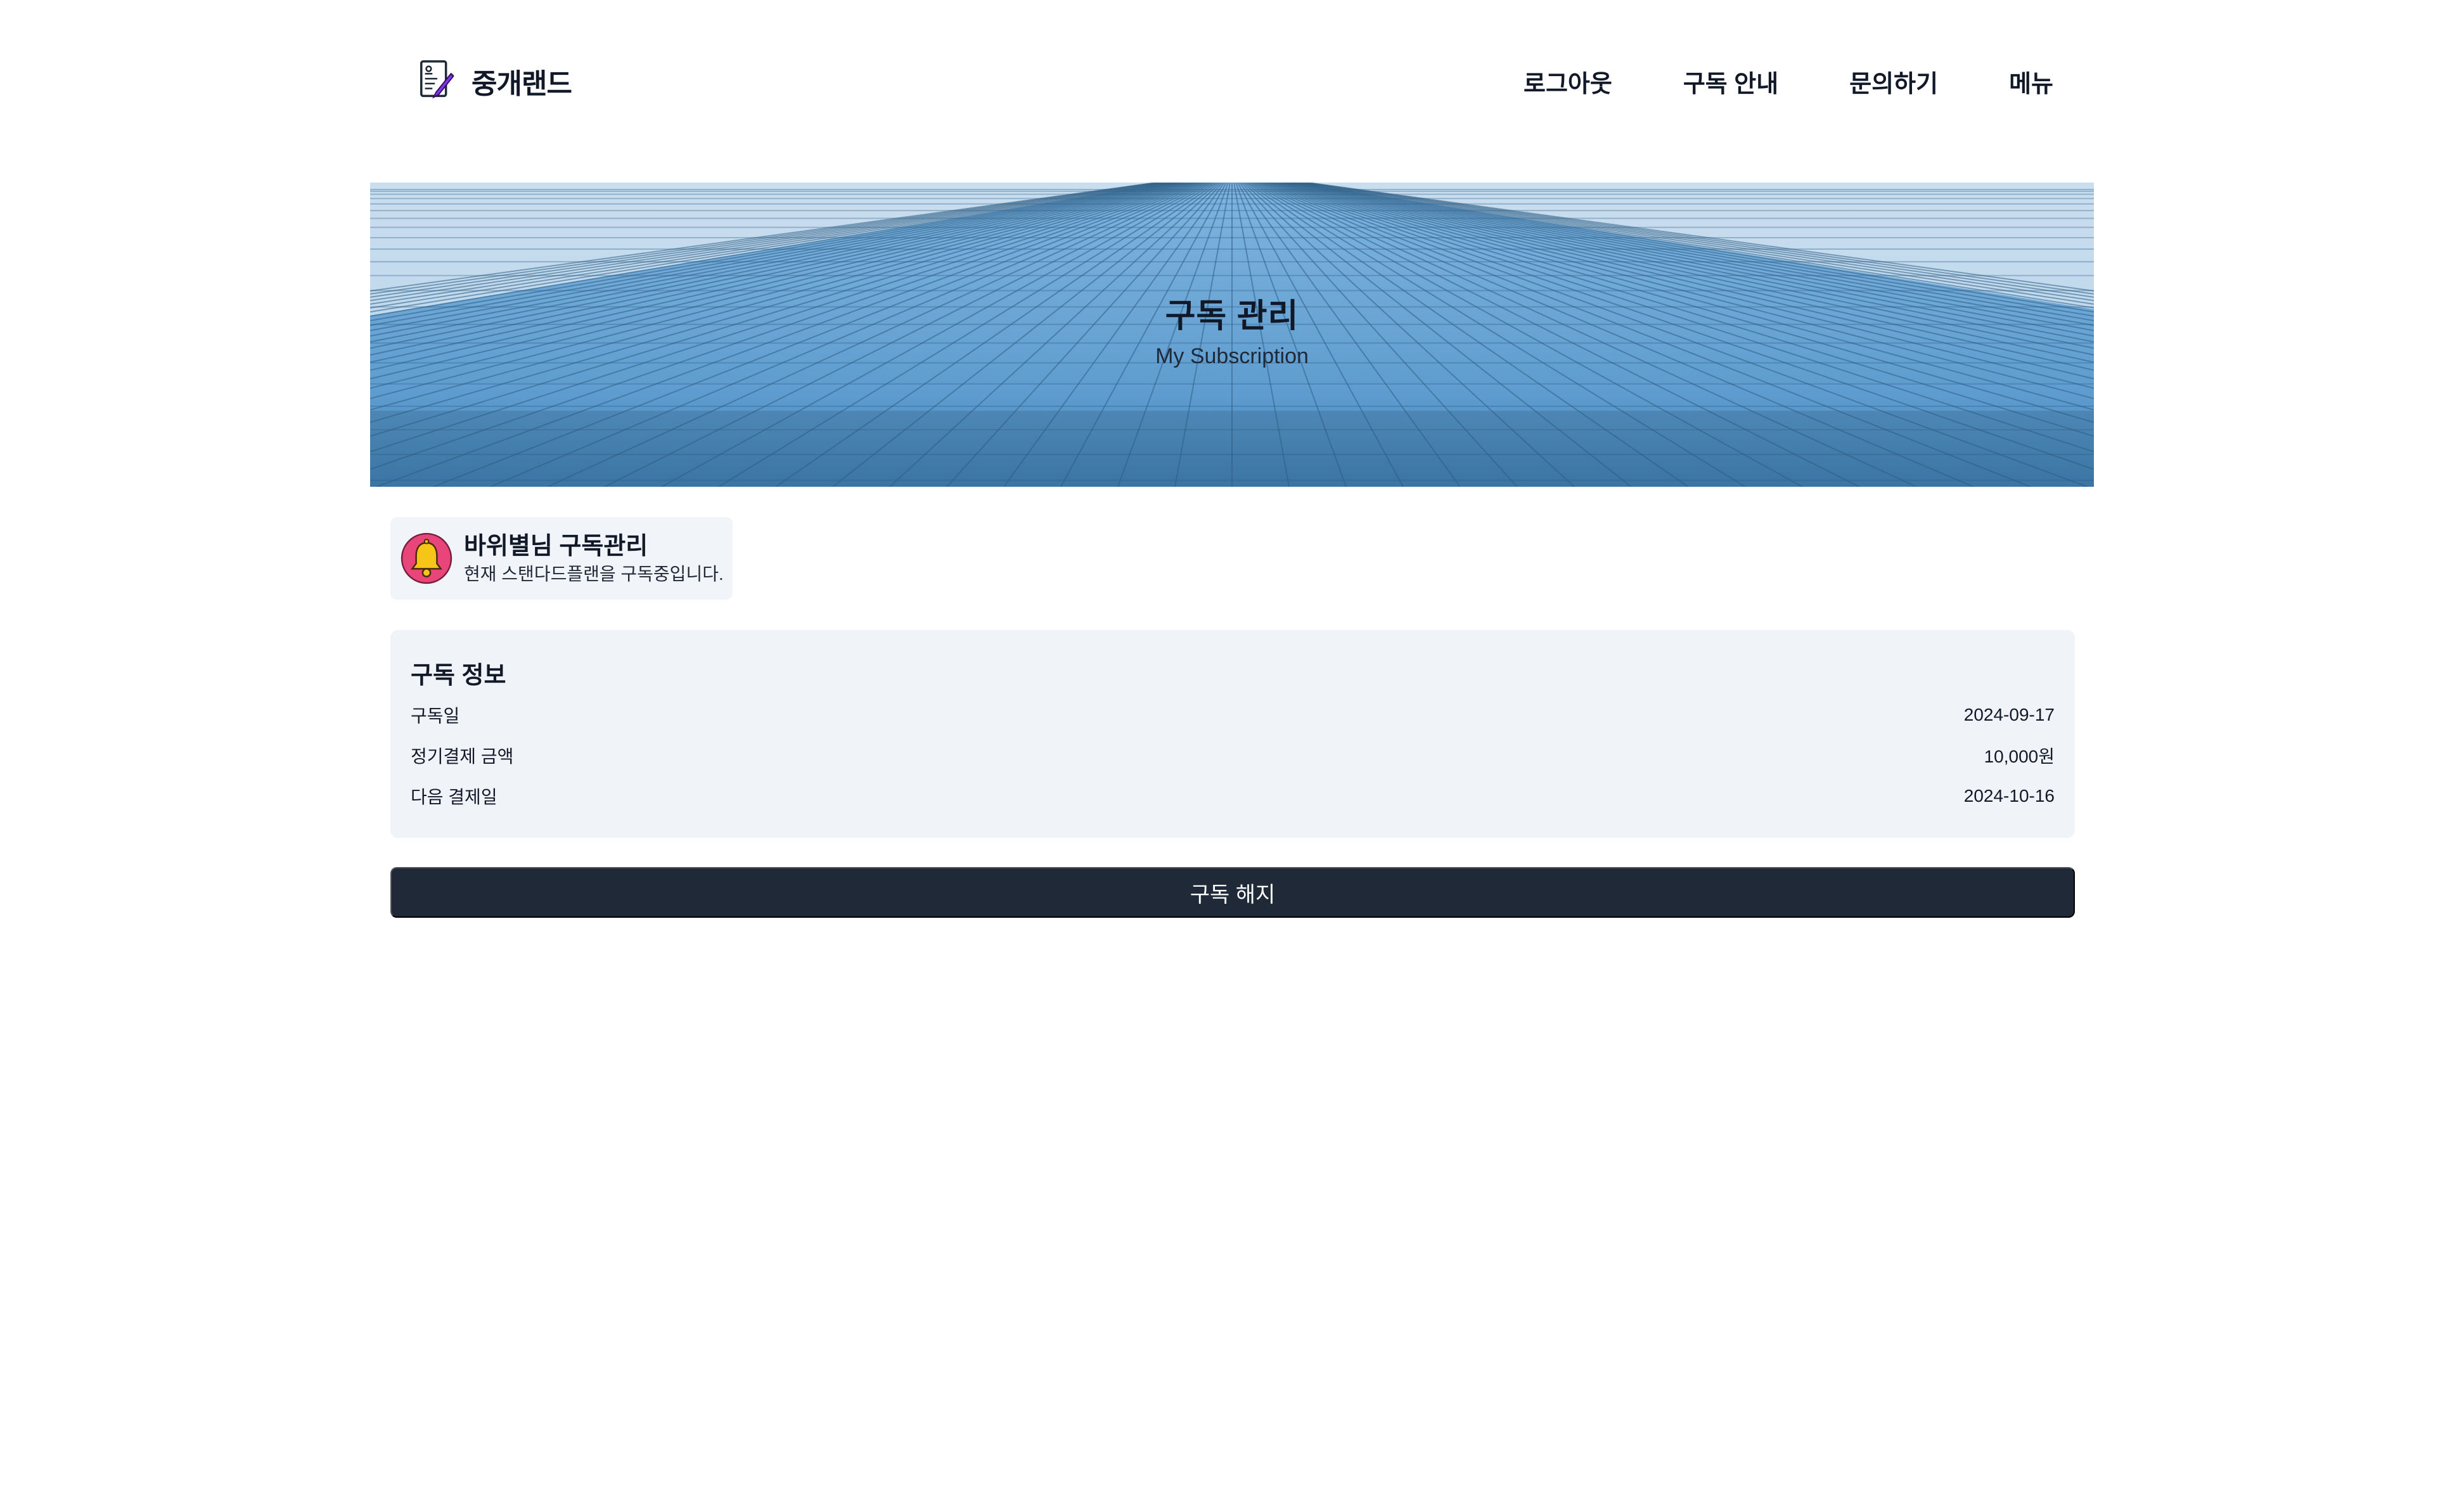 Image resolution: width=2464 pixels, height=1511 pixels. I want to click on info-label: 다음 결제일, so click(454, 797).